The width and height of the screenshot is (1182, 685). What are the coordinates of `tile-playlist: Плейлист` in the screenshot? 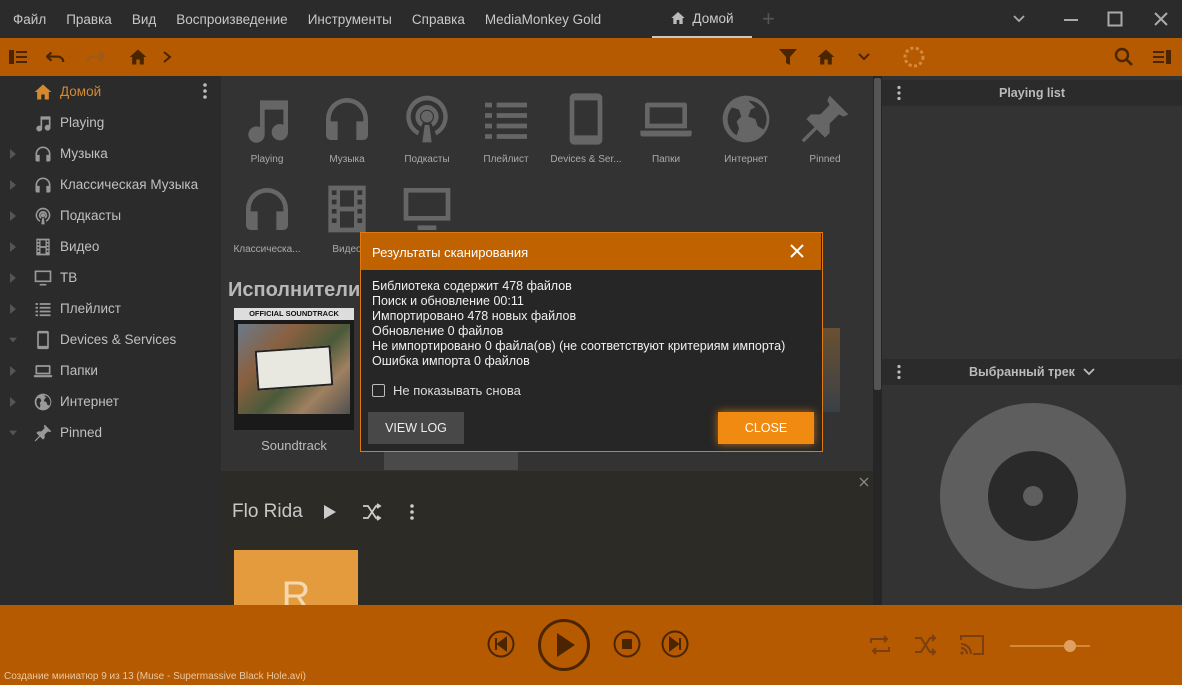 It's located at (506, 124).